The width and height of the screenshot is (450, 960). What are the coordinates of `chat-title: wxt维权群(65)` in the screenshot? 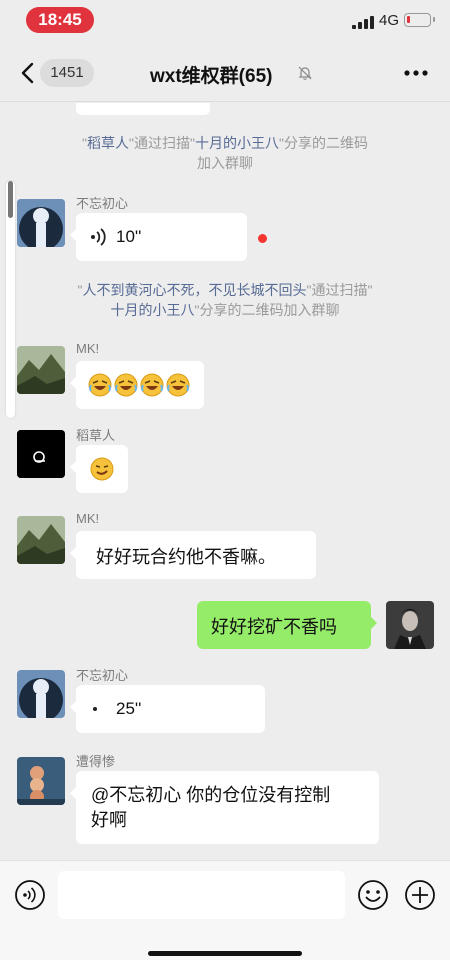 It's located at (211, 76).